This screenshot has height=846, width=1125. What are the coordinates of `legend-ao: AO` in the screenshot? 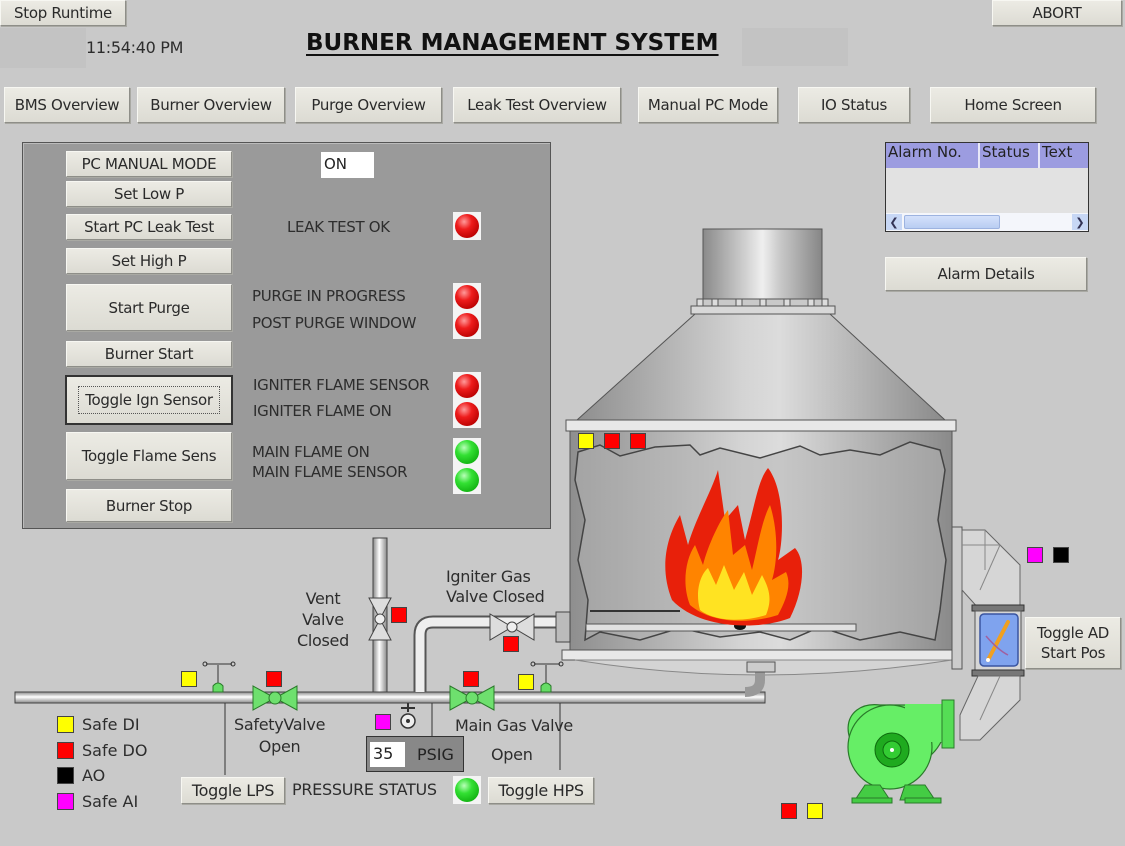 It's located at (81, 775).